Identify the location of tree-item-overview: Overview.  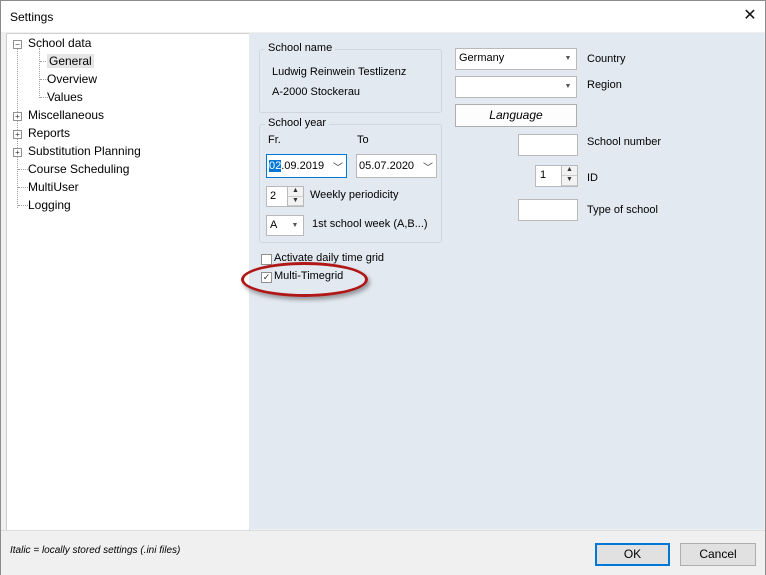
(72, 79).